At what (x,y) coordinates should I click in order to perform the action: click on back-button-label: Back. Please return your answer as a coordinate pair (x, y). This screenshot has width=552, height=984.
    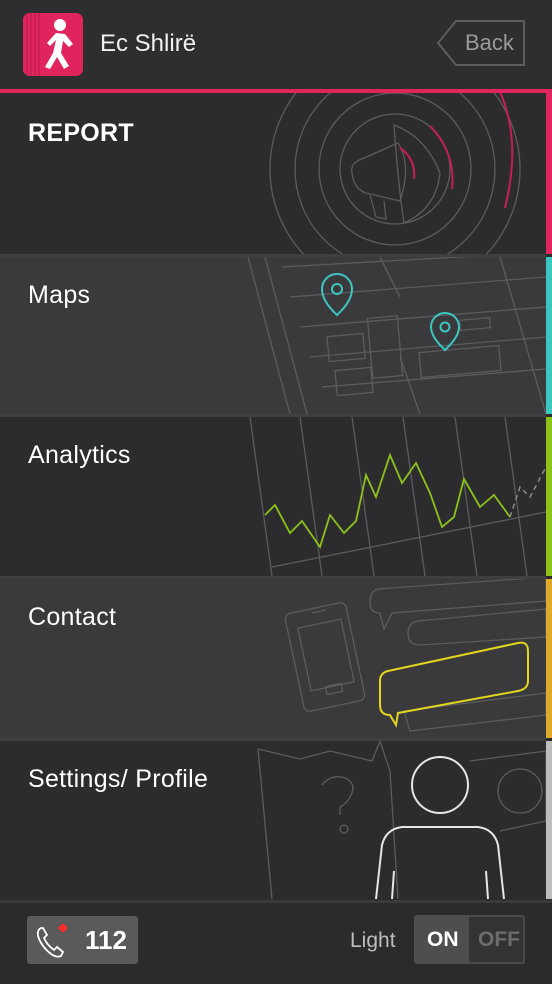
    Looking at the image, I should click on (489, 43).